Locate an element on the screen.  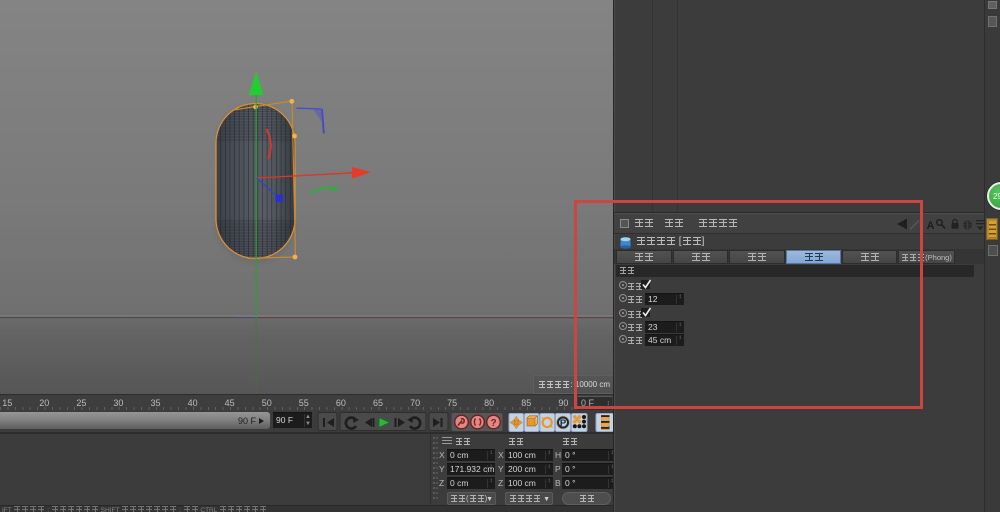
svg-text: A is located at coordinates (931, 226).